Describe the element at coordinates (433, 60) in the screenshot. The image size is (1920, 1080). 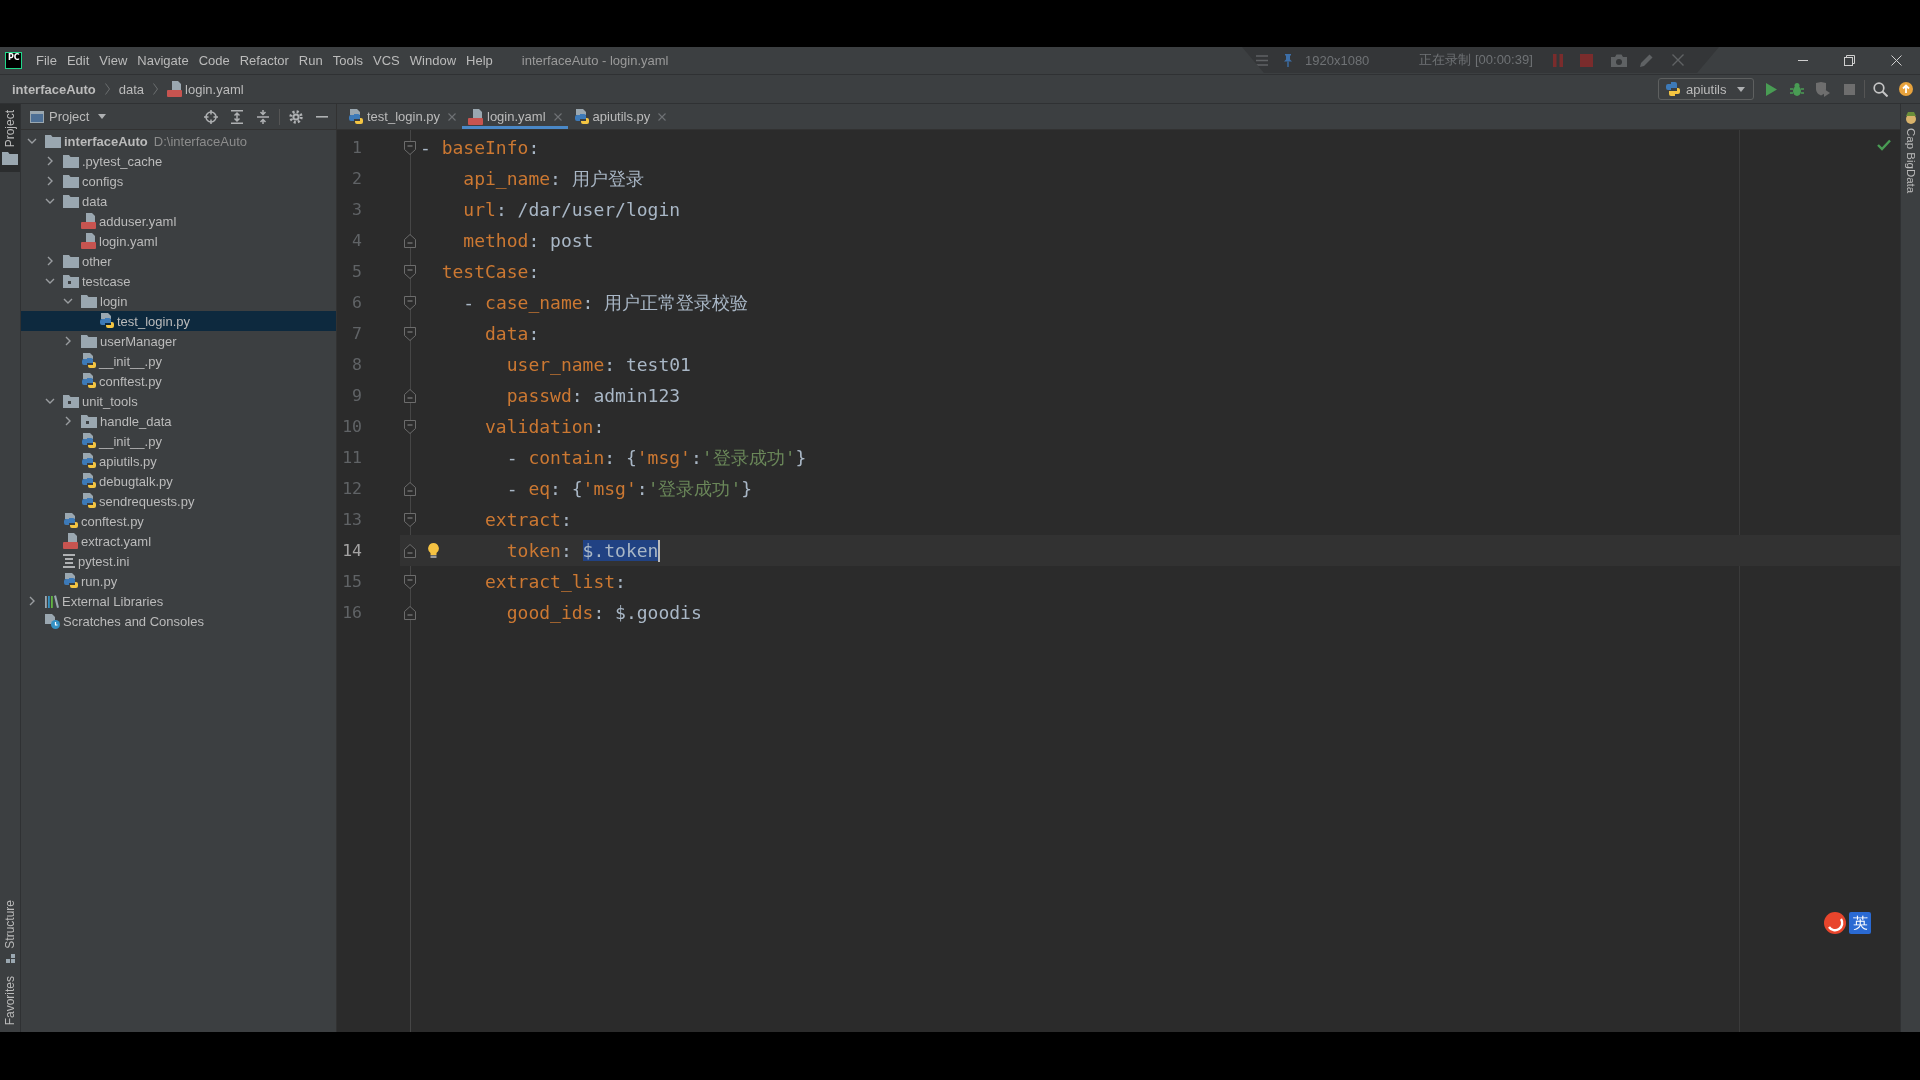
I see `menu-item: Window` at that location.